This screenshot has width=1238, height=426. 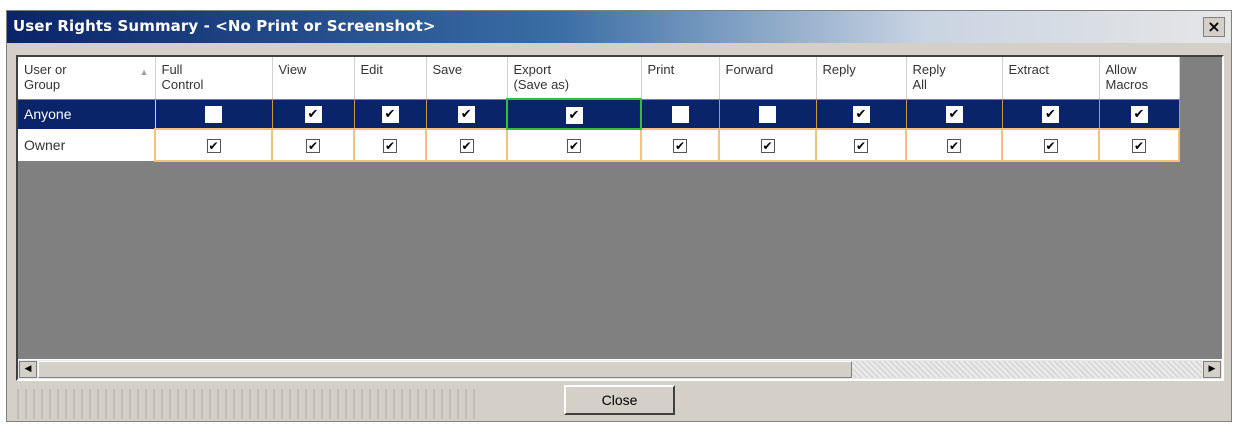 I want to click on column-label: Save, so click(x=447, y=69).